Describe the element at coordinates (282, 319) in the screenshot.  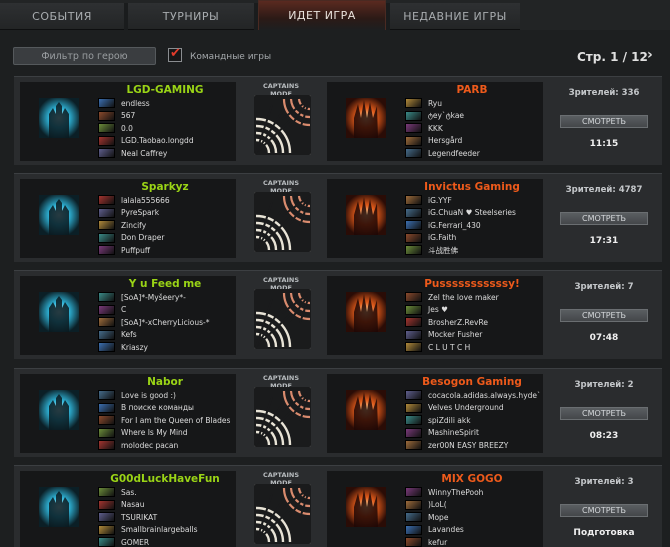
I see `draft-map-icon` at that location.